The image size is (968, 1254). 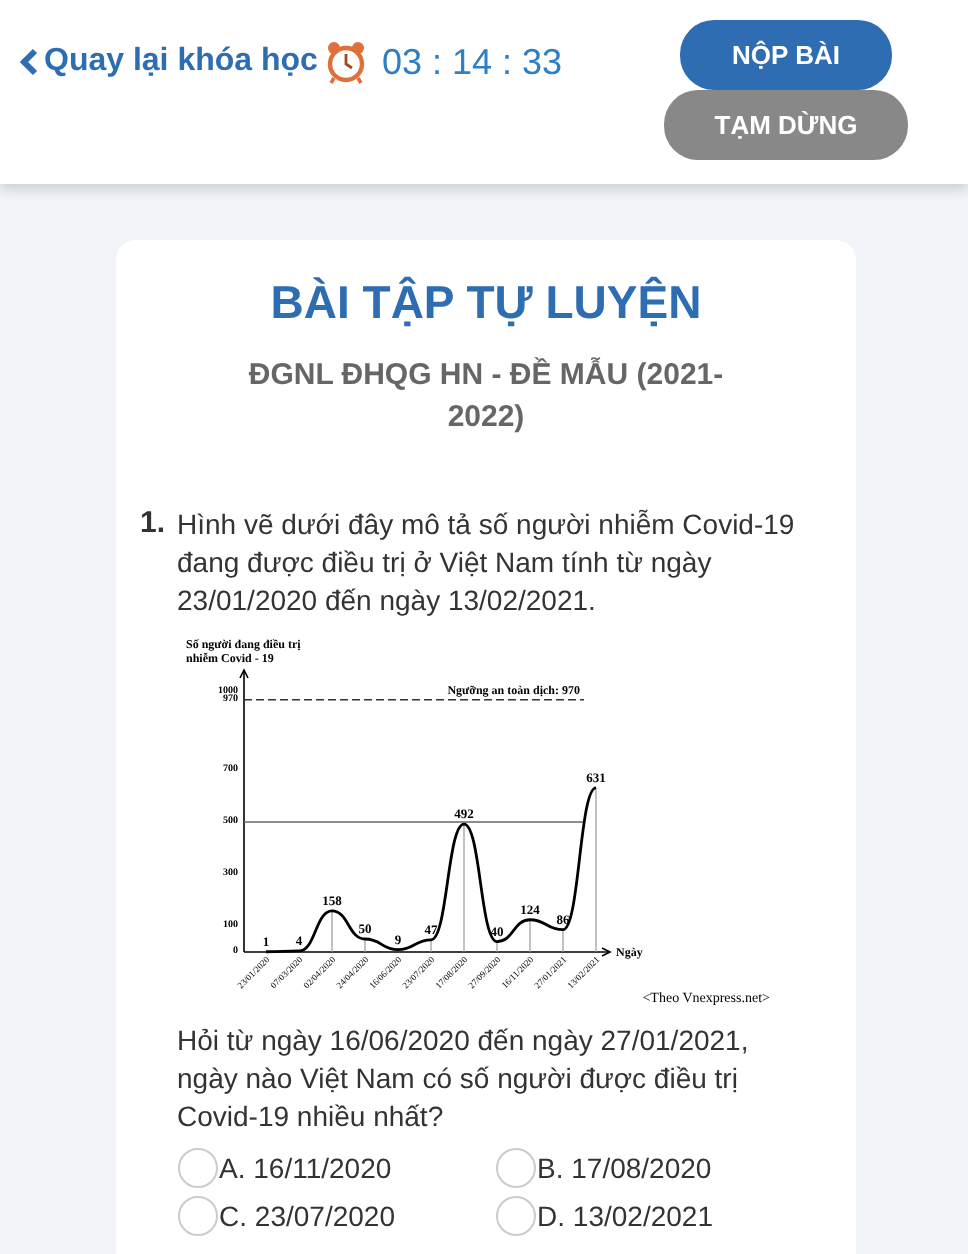 What do you see at coordinates (654, 1168) in the screenshot?
I see `answer-option: B. 17/08/2020` at bounding box center [654, 1168].